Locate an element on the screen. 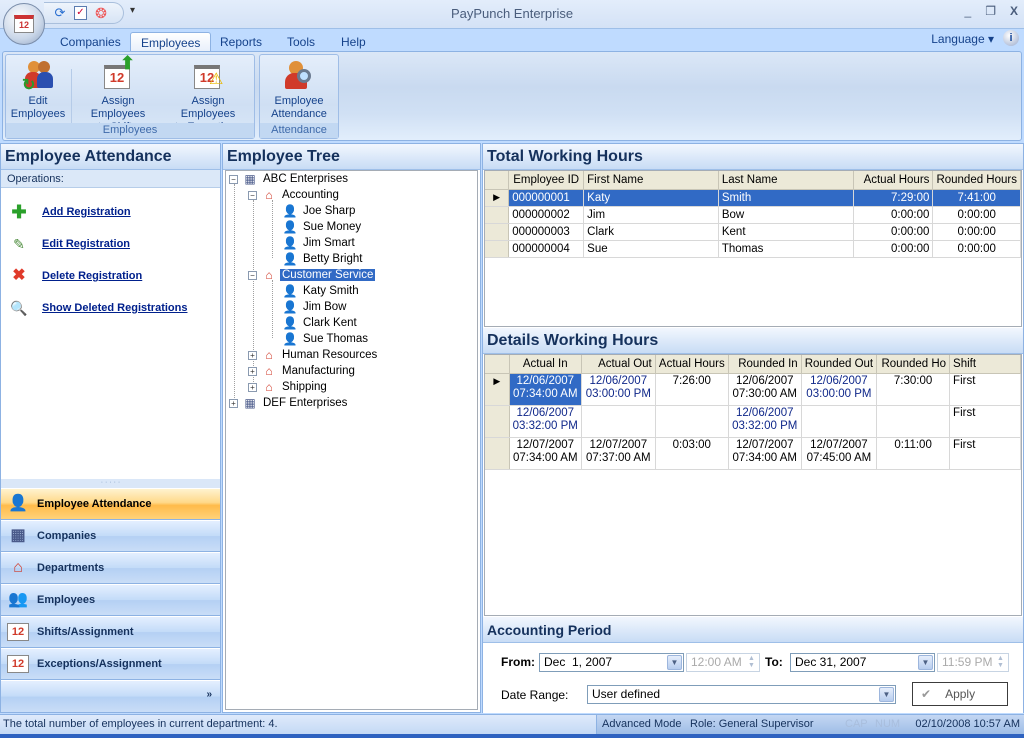 The image size is (1024, 738). column-header: Shift is located at coordinates (985, 364).